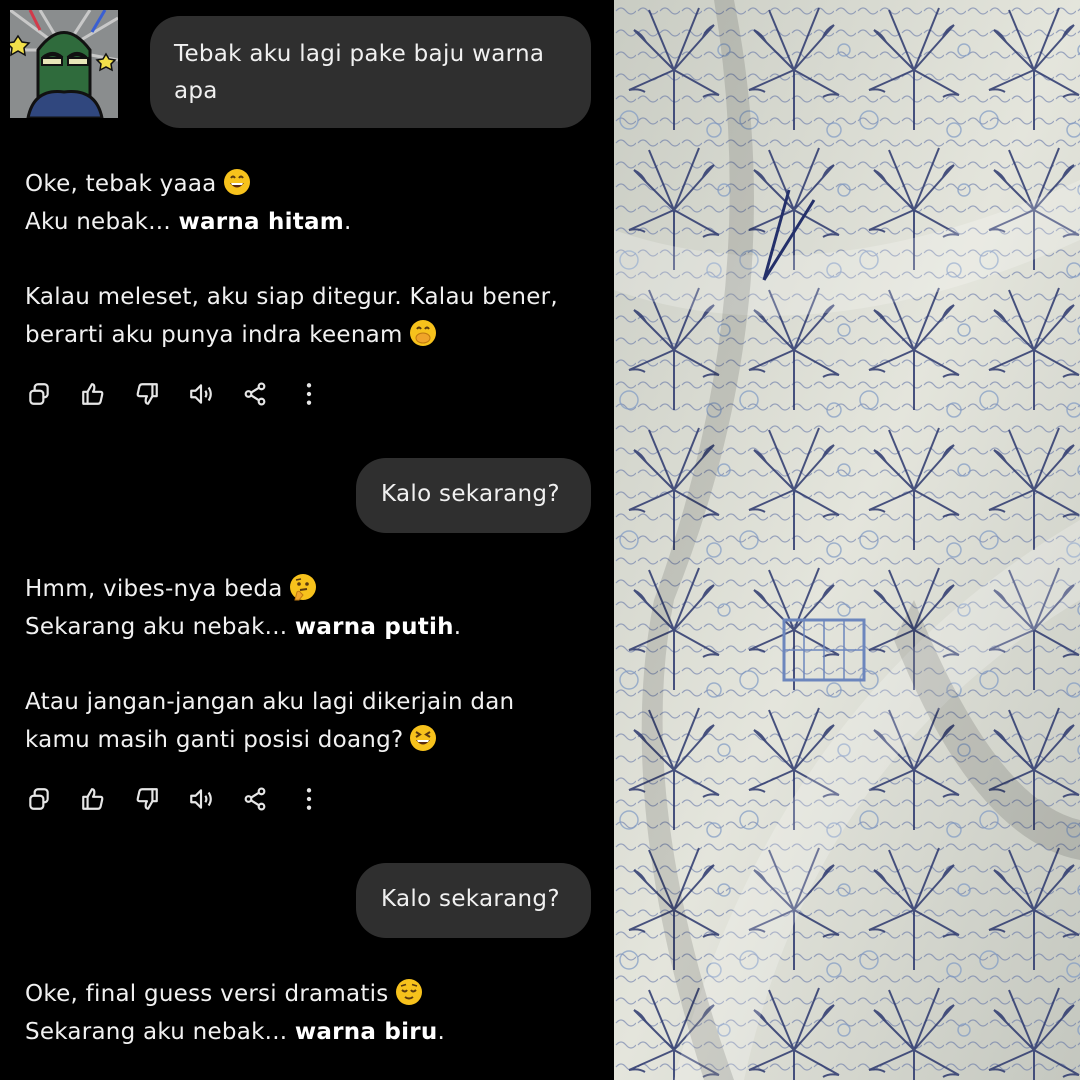  What do you see at coordinates (261, 221) in the screenshot?
I see `guess-color: warna hitam` at bounding box center [261, 221].